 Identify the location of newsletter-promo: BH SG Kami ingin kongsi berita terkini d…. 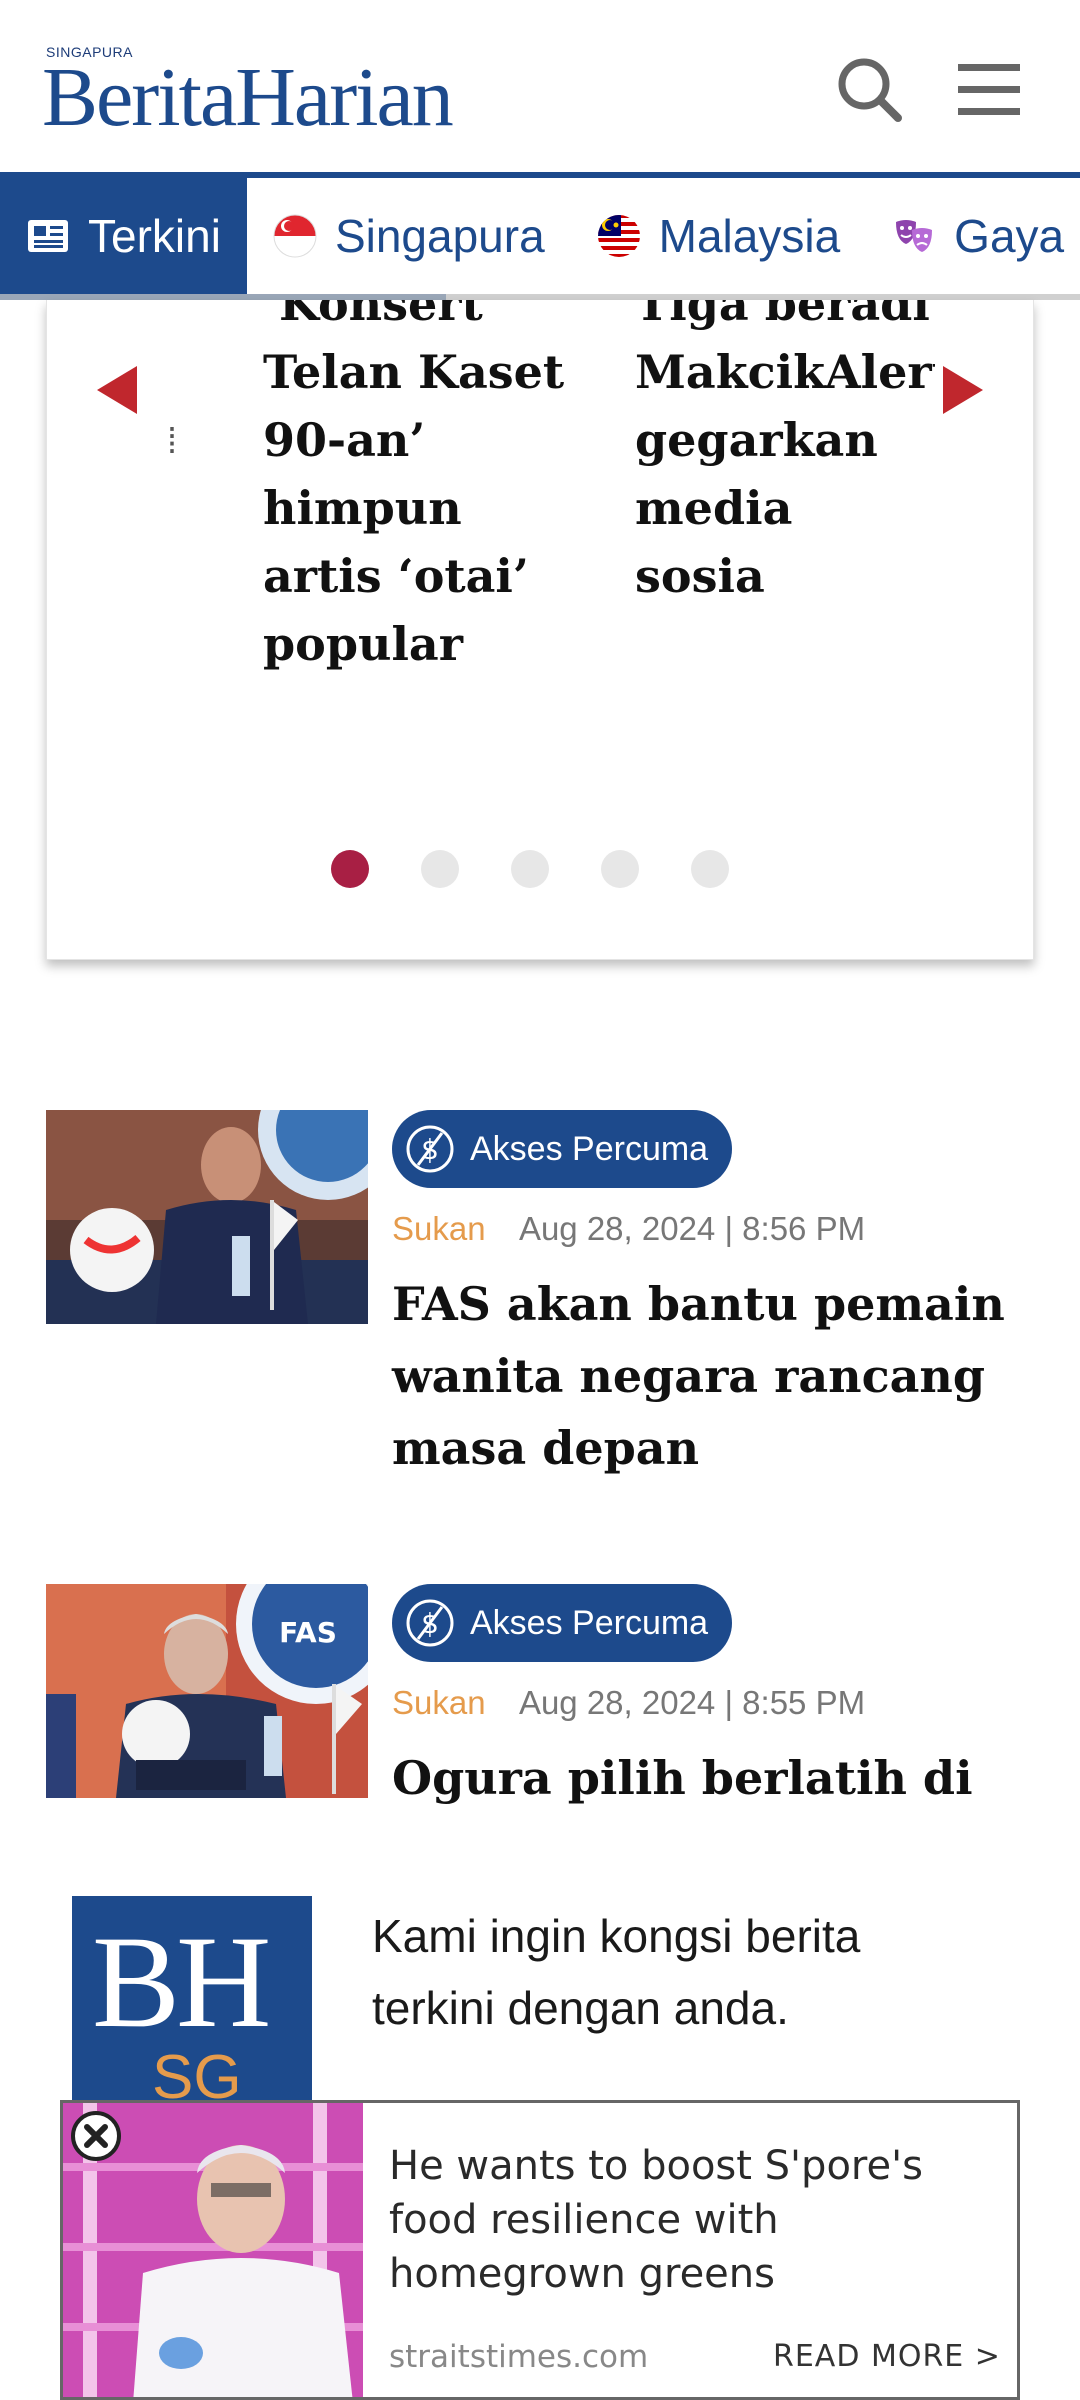
(552, 2001).